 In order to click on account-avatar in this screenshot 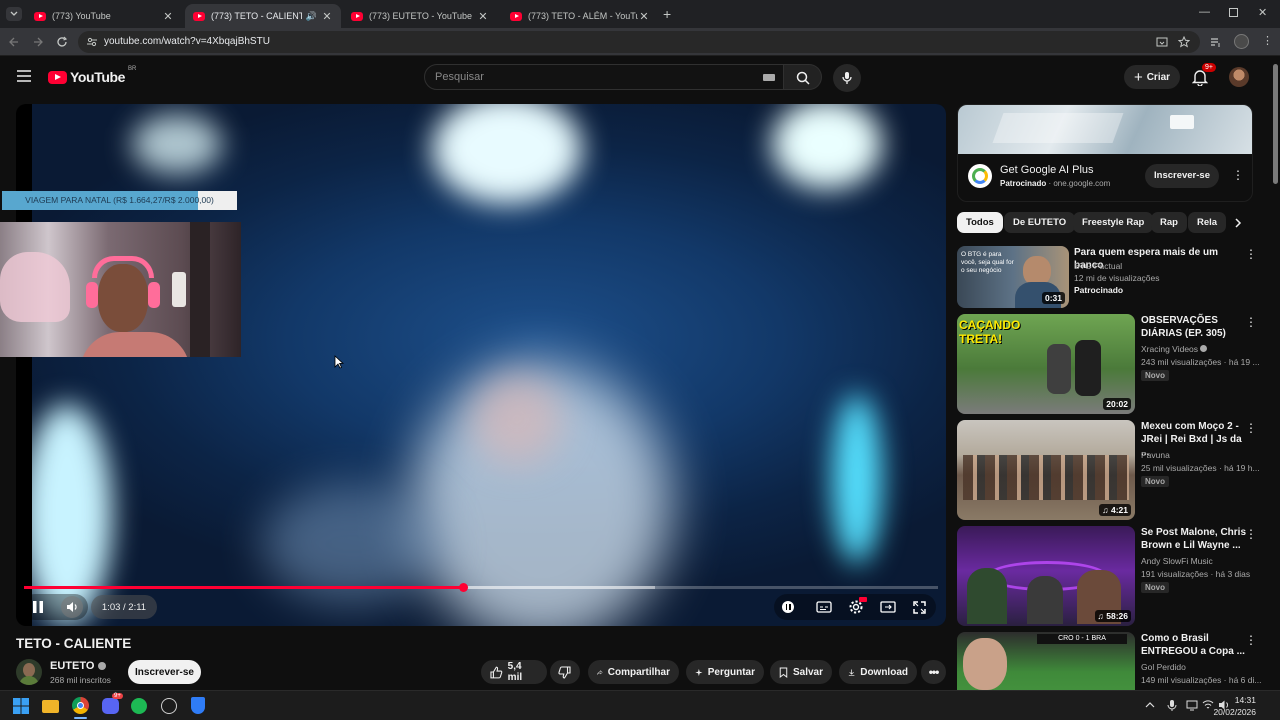, I will do `click(1239, 77)`.